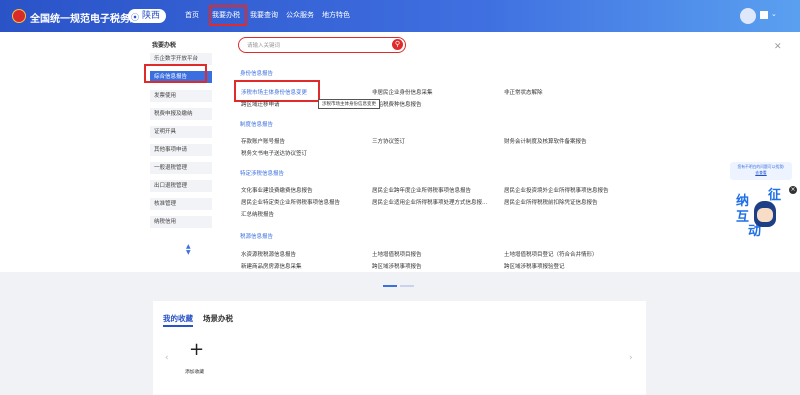 The width and height of the screenshot is (800, 395). What do you see at coordinates (556, 190) in the screenshot?
I see `link-overseas-investment: 居民企业投资境外企业所得税事项信息报告` at bounding box center [556, 190].